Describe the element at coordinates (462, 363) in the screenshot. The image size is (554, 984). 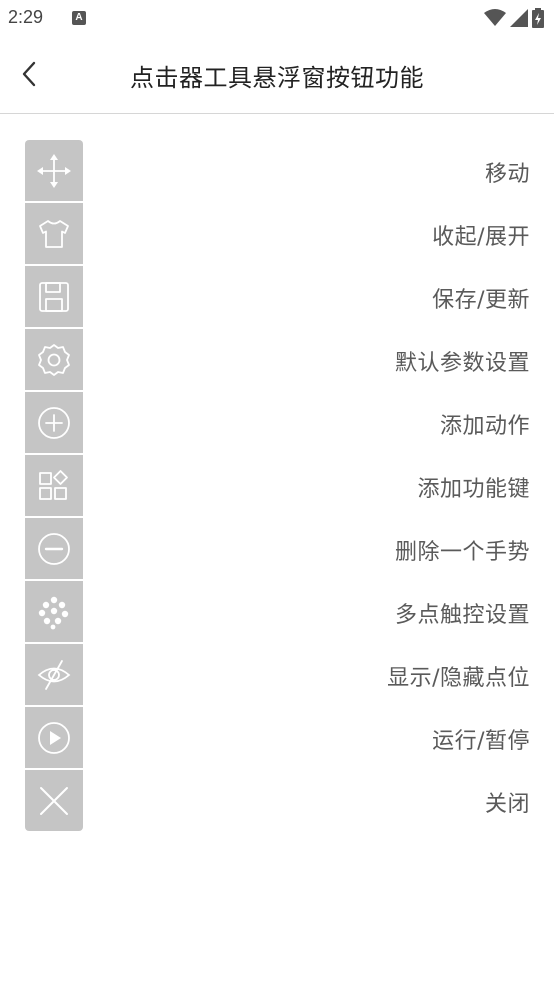
I see `label-default-settings: 默认参数设置` at that location.